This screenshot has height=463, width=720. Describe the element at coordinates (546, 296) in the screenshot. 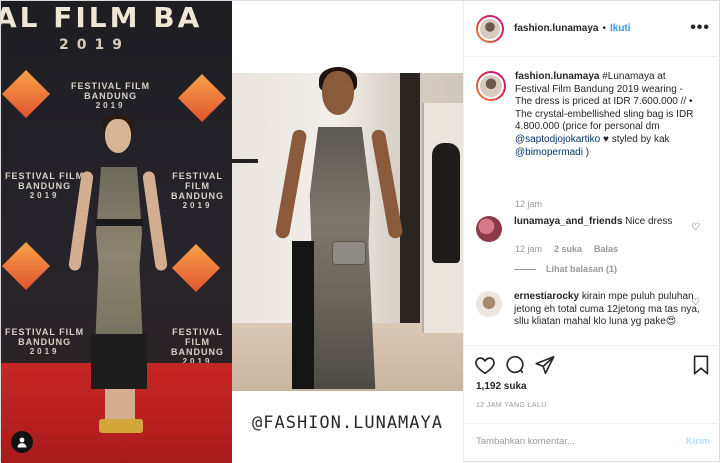

I see `comment-username: ernestiarocky` at that location.